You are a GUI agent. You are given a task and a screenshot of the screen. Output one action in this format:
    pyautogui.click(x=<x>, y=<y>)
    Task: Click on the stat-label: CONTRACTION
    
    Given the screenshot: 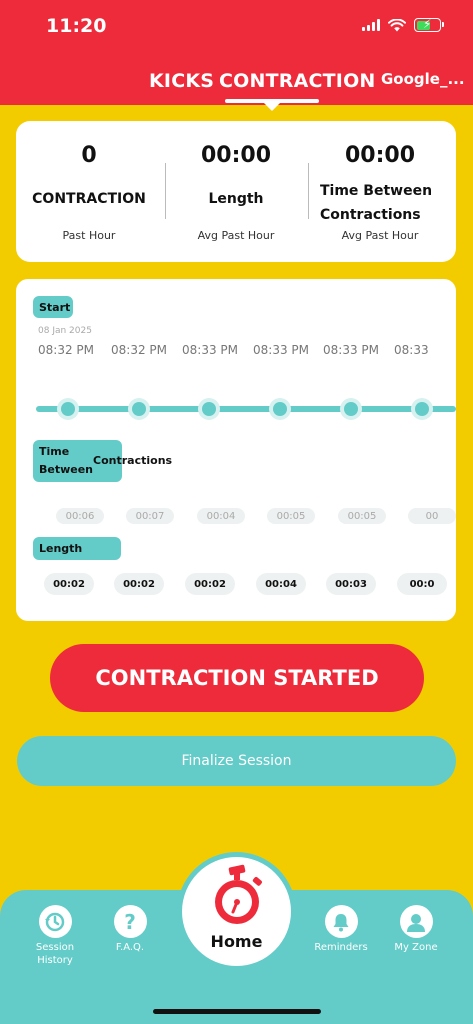 What is the action you would take?
    pyautogui.click(x=89, y=199)
    